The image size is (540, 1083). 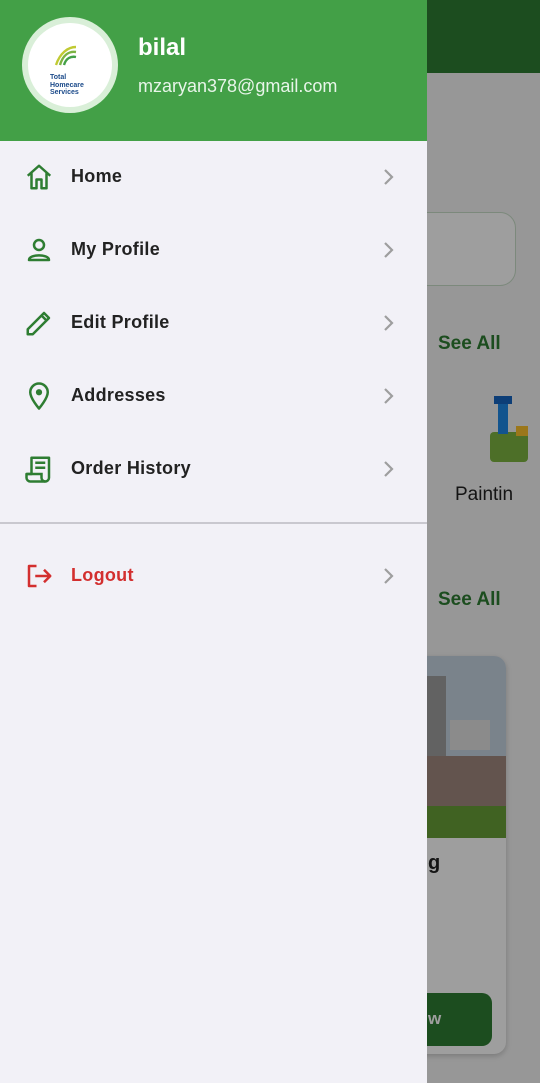 What do you see at coordinates (102, 575) in the screenshot?
I see `menu-item-label: Logout` at bounding box center [102, 575].